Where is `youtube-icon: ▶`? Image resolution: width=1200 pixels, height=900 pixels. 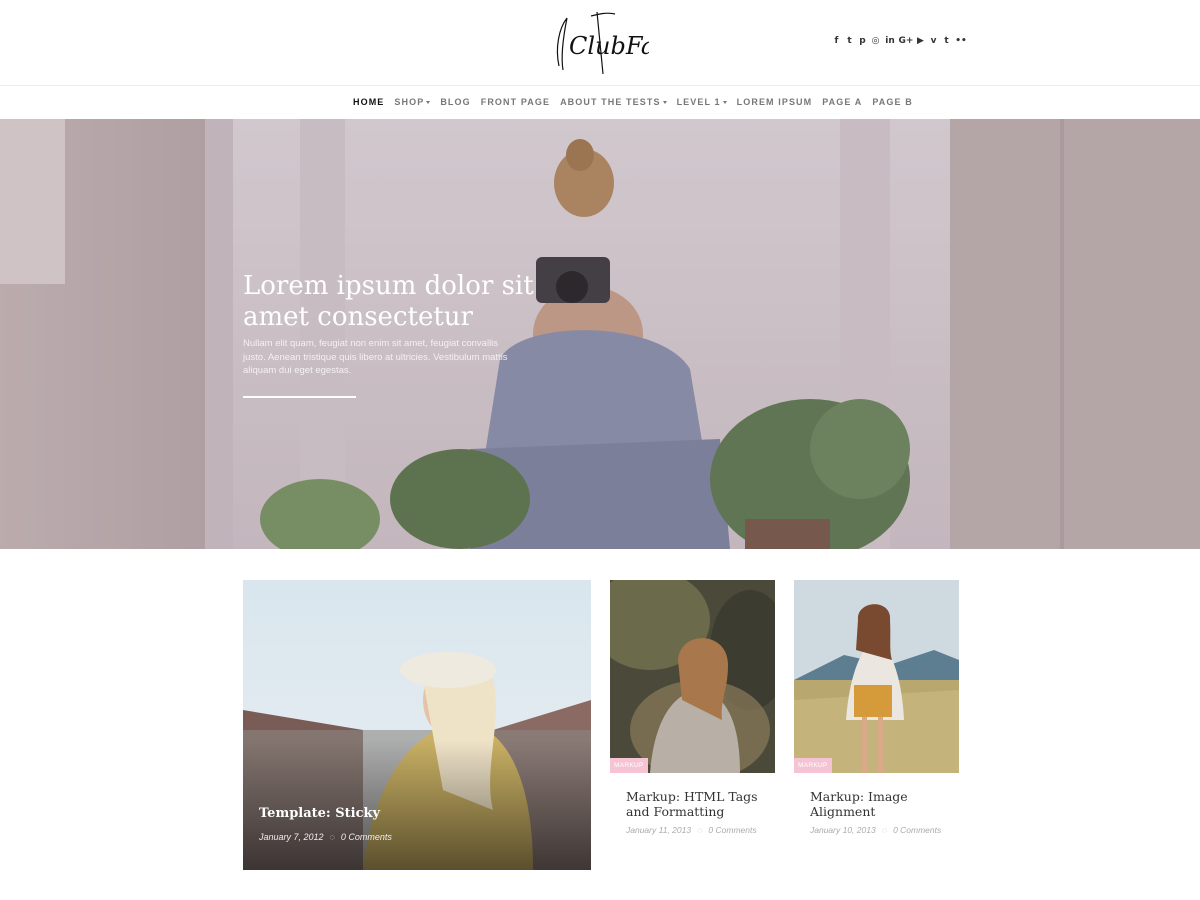
youtube-icon: ▶ is located at coordinates (920, 41).